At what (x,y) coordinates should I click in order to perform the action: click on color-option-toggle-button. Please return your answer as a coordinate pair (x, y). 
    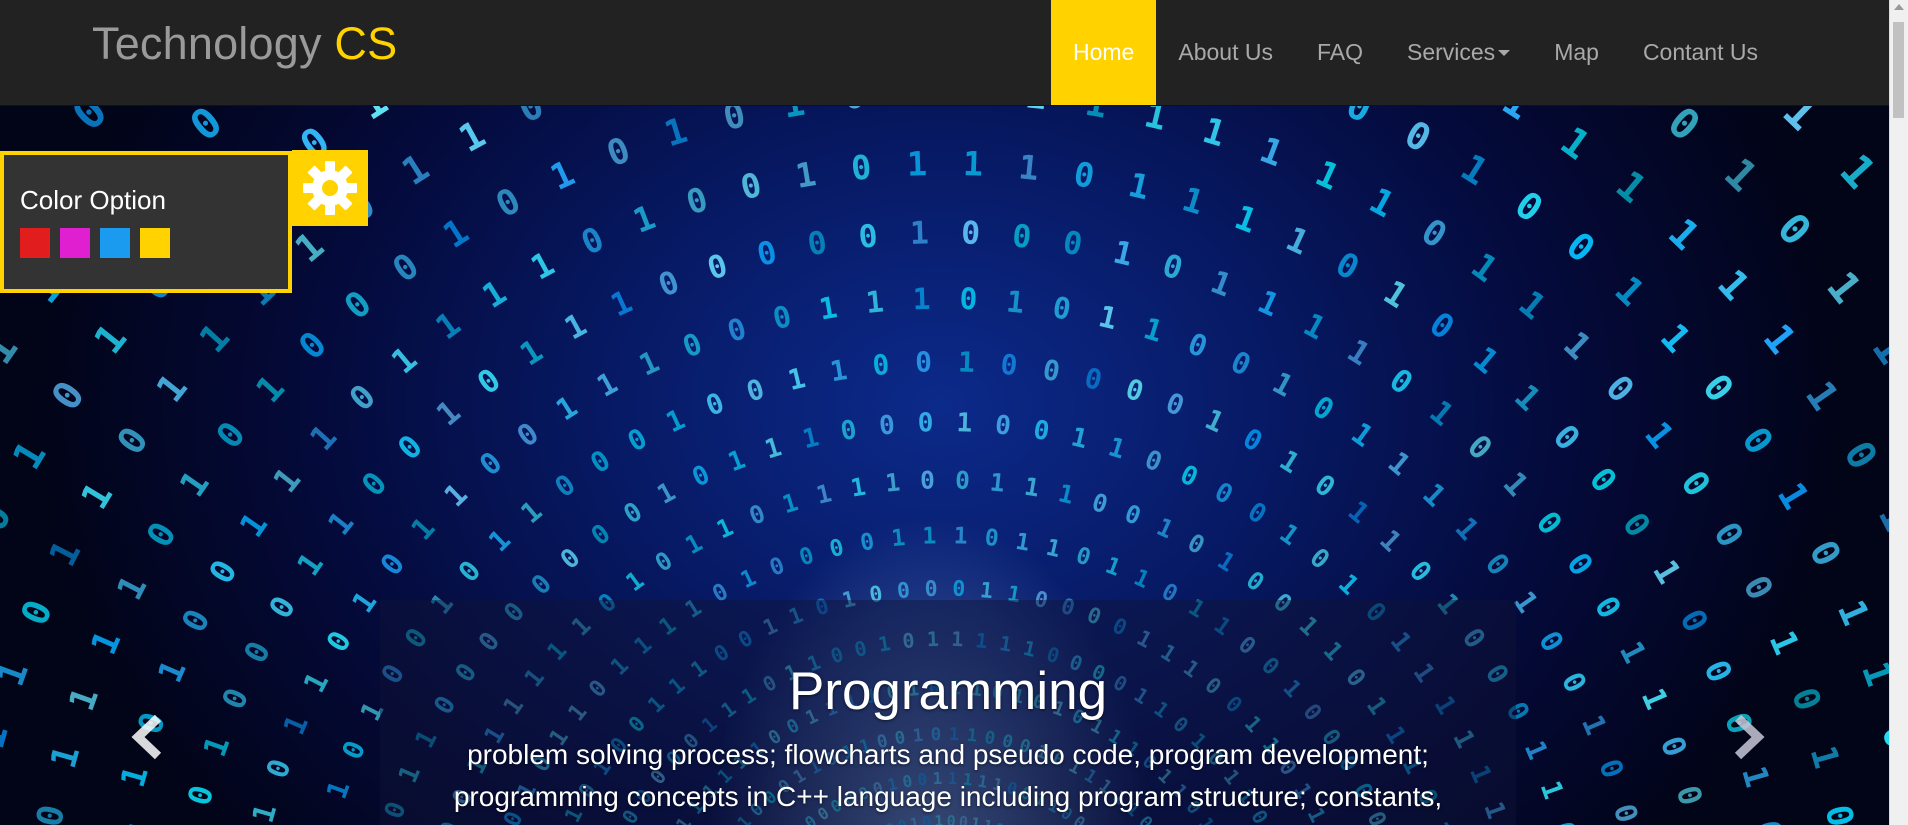
    Looking at the image, I should click on (330, 188).